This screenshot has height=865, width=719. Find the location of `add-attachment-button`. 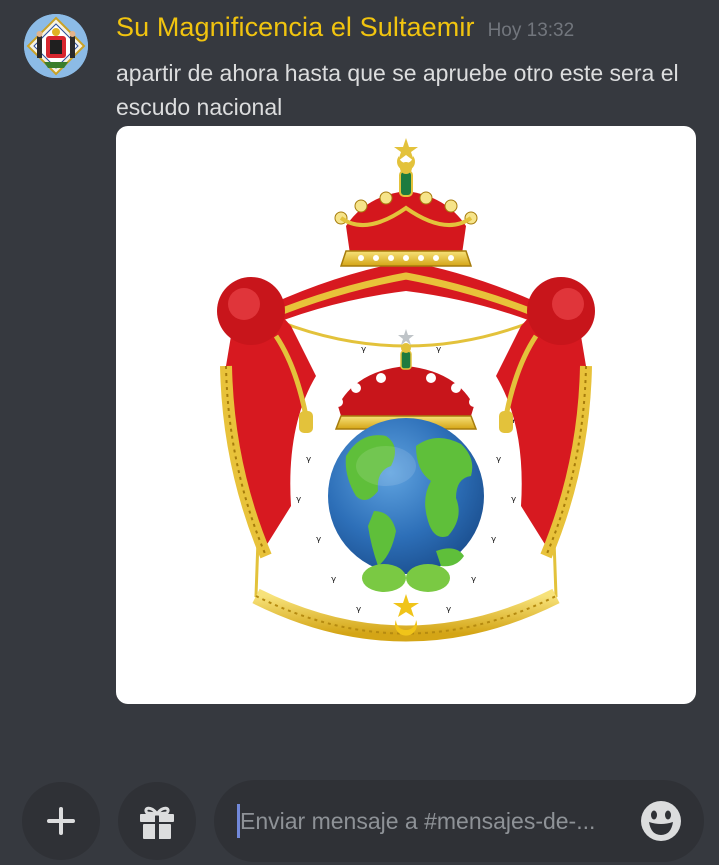

add-attachment-button is located at coordinates (61, 821).